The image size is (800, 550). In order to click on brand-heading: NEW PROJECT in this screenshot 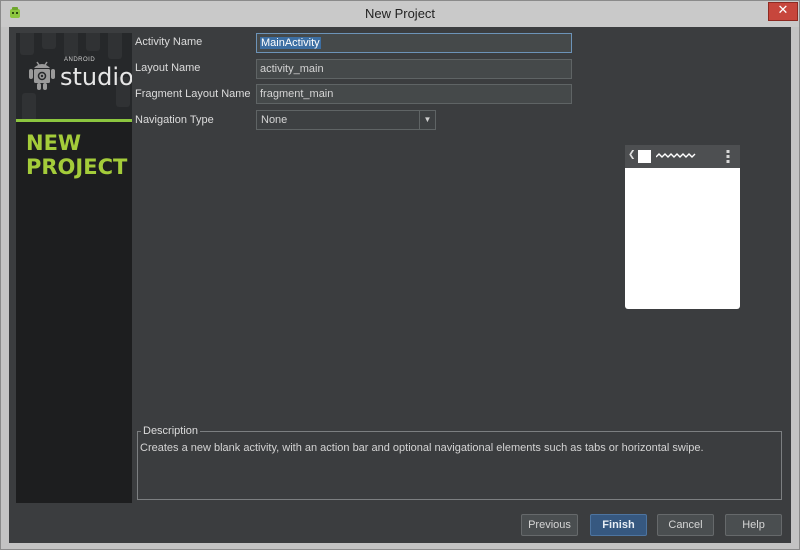, I will do `click(77, 155)`.